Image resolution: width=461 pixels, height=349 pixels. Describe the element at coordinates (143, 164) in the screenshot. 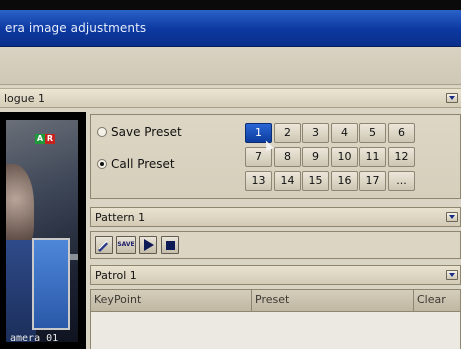

I see `call-preset-label: Call Preset` at that location.